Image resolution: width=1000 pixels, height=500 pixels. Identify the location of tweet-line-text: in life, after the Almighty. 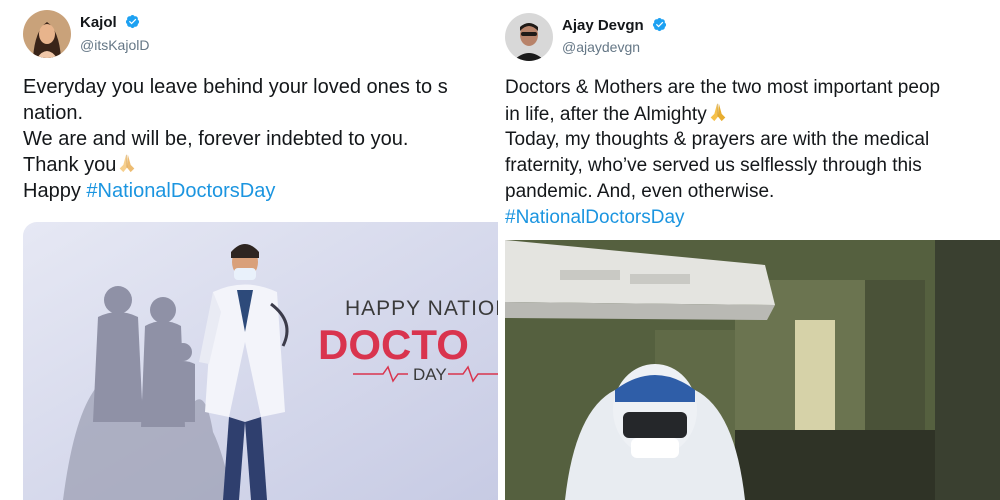
(606, 114).